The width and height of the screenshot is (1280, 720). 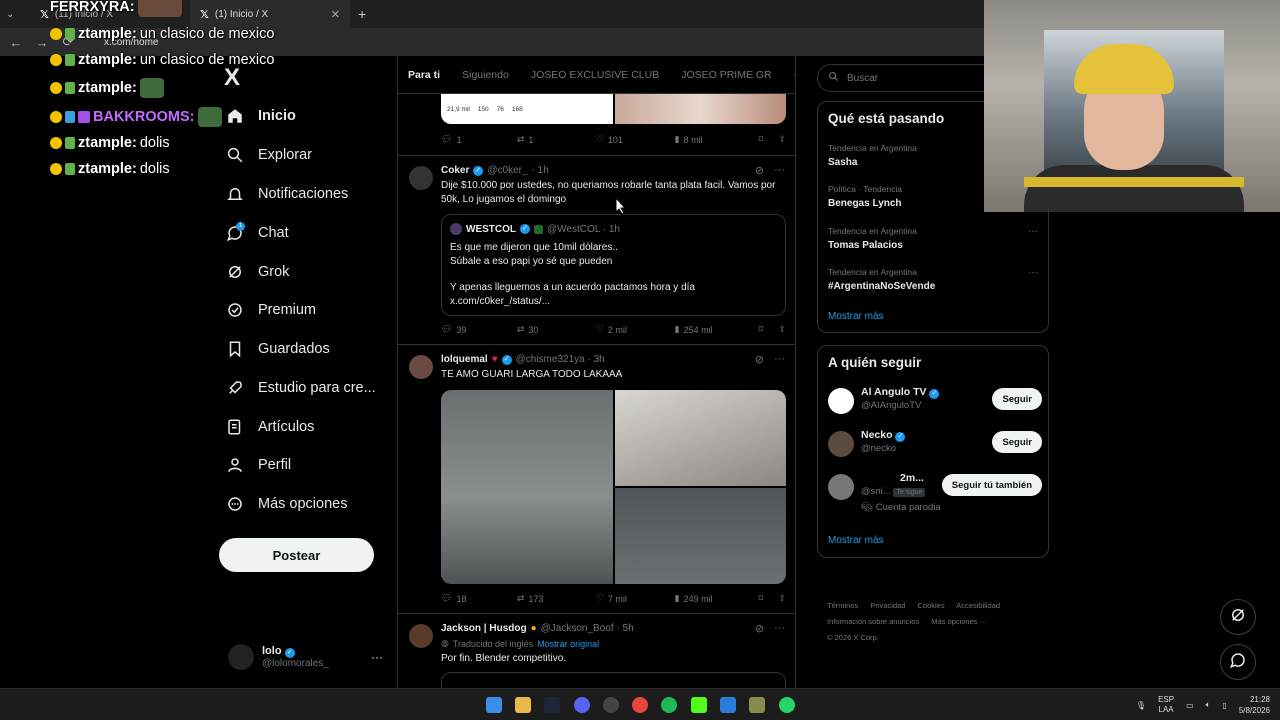 I want to click on tweet-media-grid, so click(x=613, y=487).